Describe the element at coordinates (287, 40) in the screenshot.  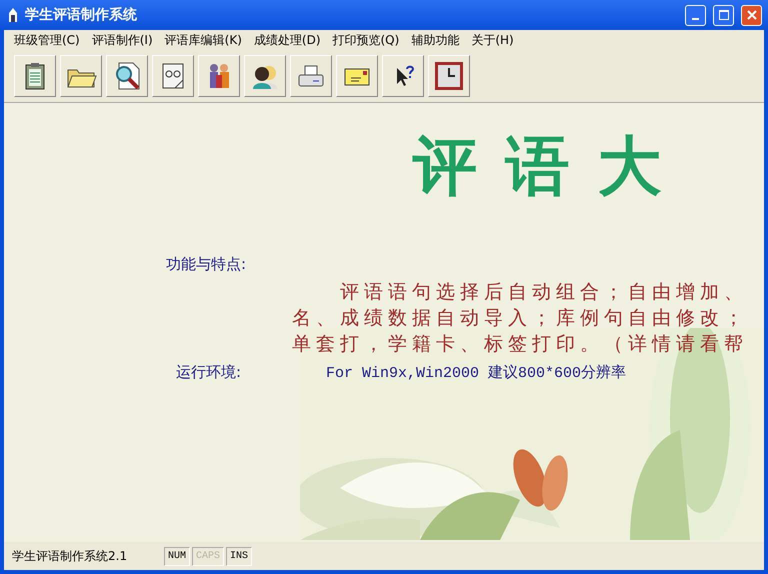
I see `menu-item: 成绩处理(D)` at that location.